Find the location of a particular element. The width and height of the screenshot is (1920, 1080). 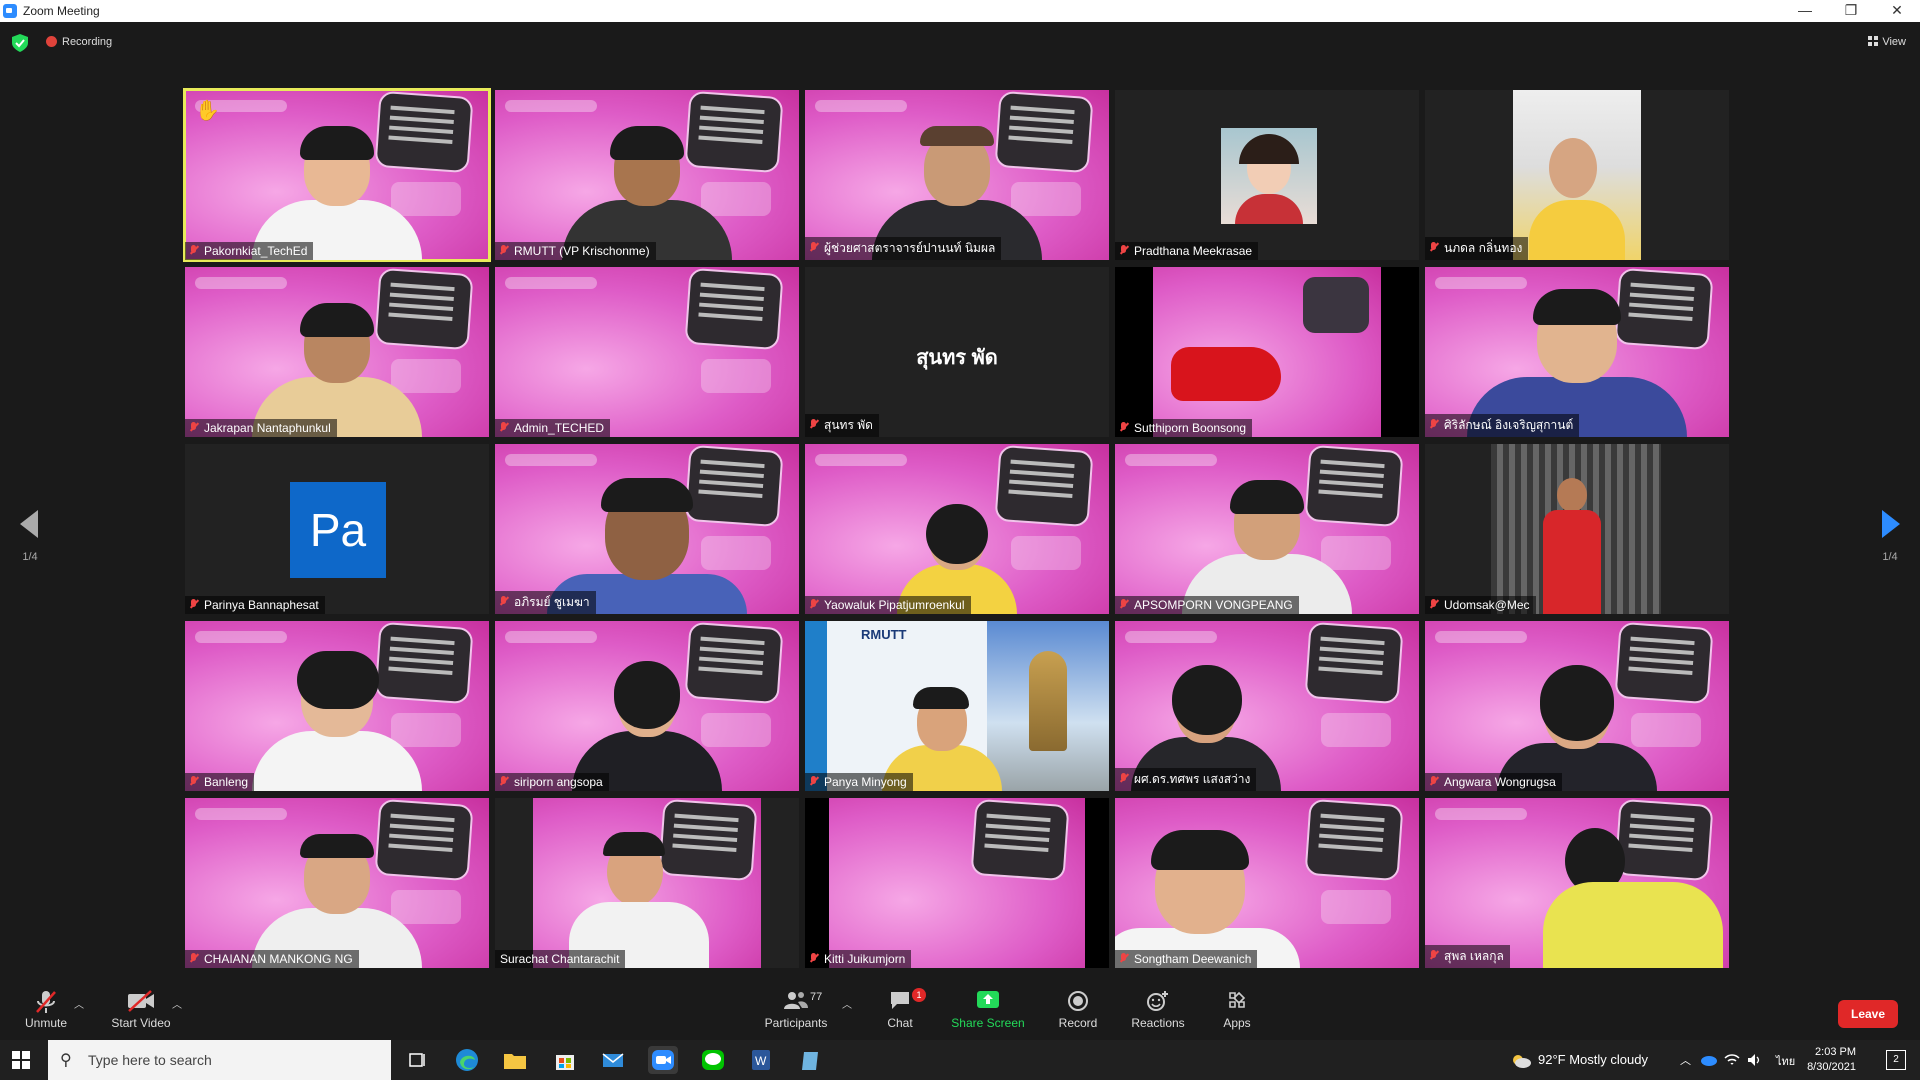

video-tile: Sutthiporn Boonsong is located at coordinates (1267, 352).